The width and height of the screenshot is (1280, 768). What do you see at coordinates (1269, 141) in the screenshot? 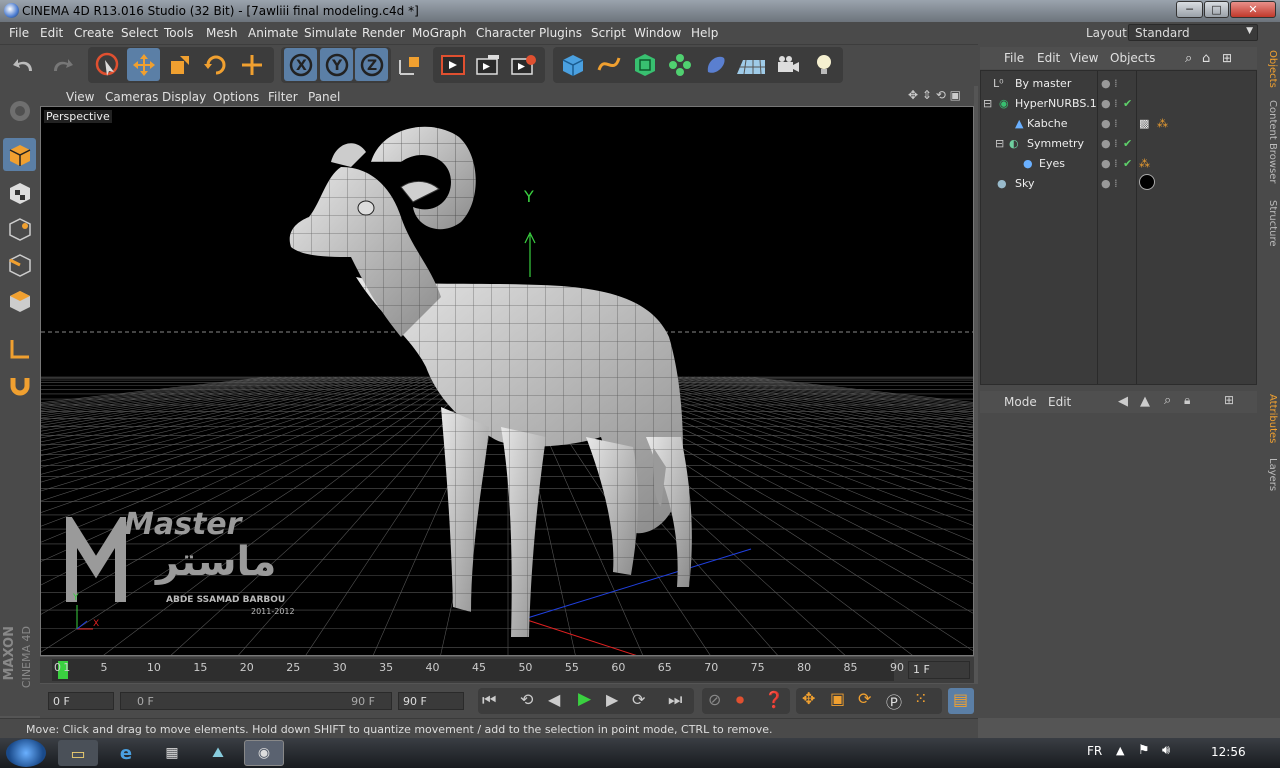
I see `tab-content-browser: Content Browser` at bounding box center [1269, 141].